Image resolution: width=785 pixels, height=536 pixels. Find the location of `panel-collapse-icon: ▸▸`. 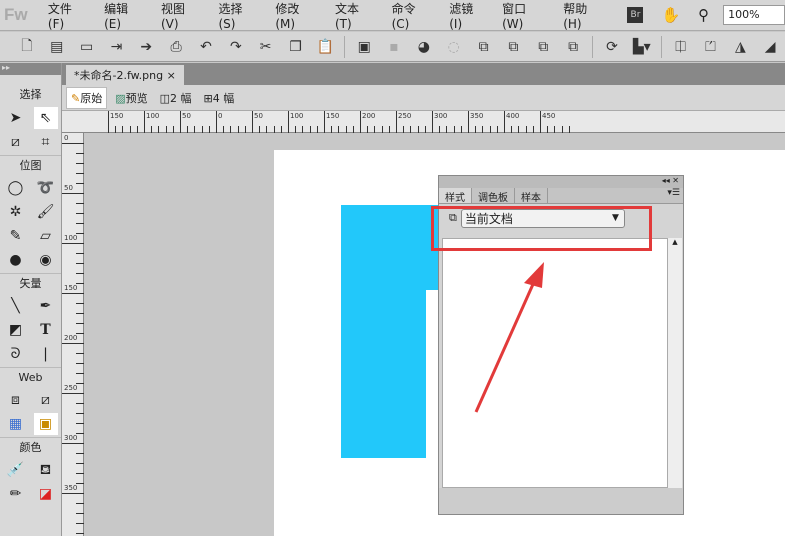

panel-collapse-icon: ▸▸ is located at coordinates (30, 69).